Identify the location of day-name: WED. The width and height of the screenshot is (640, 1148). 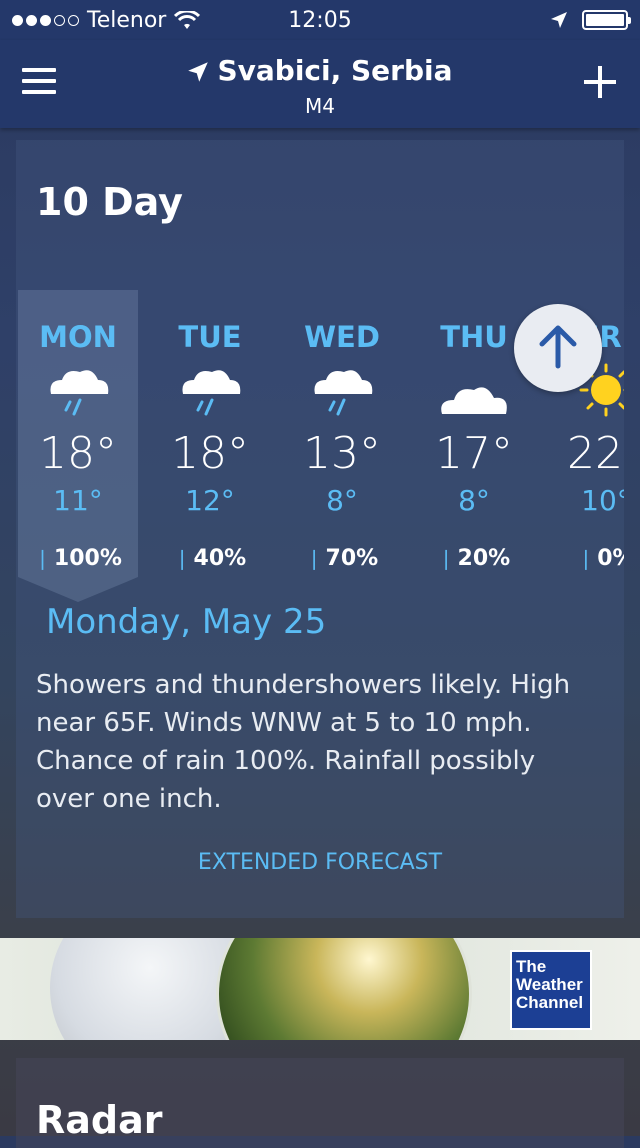
(342, 337).